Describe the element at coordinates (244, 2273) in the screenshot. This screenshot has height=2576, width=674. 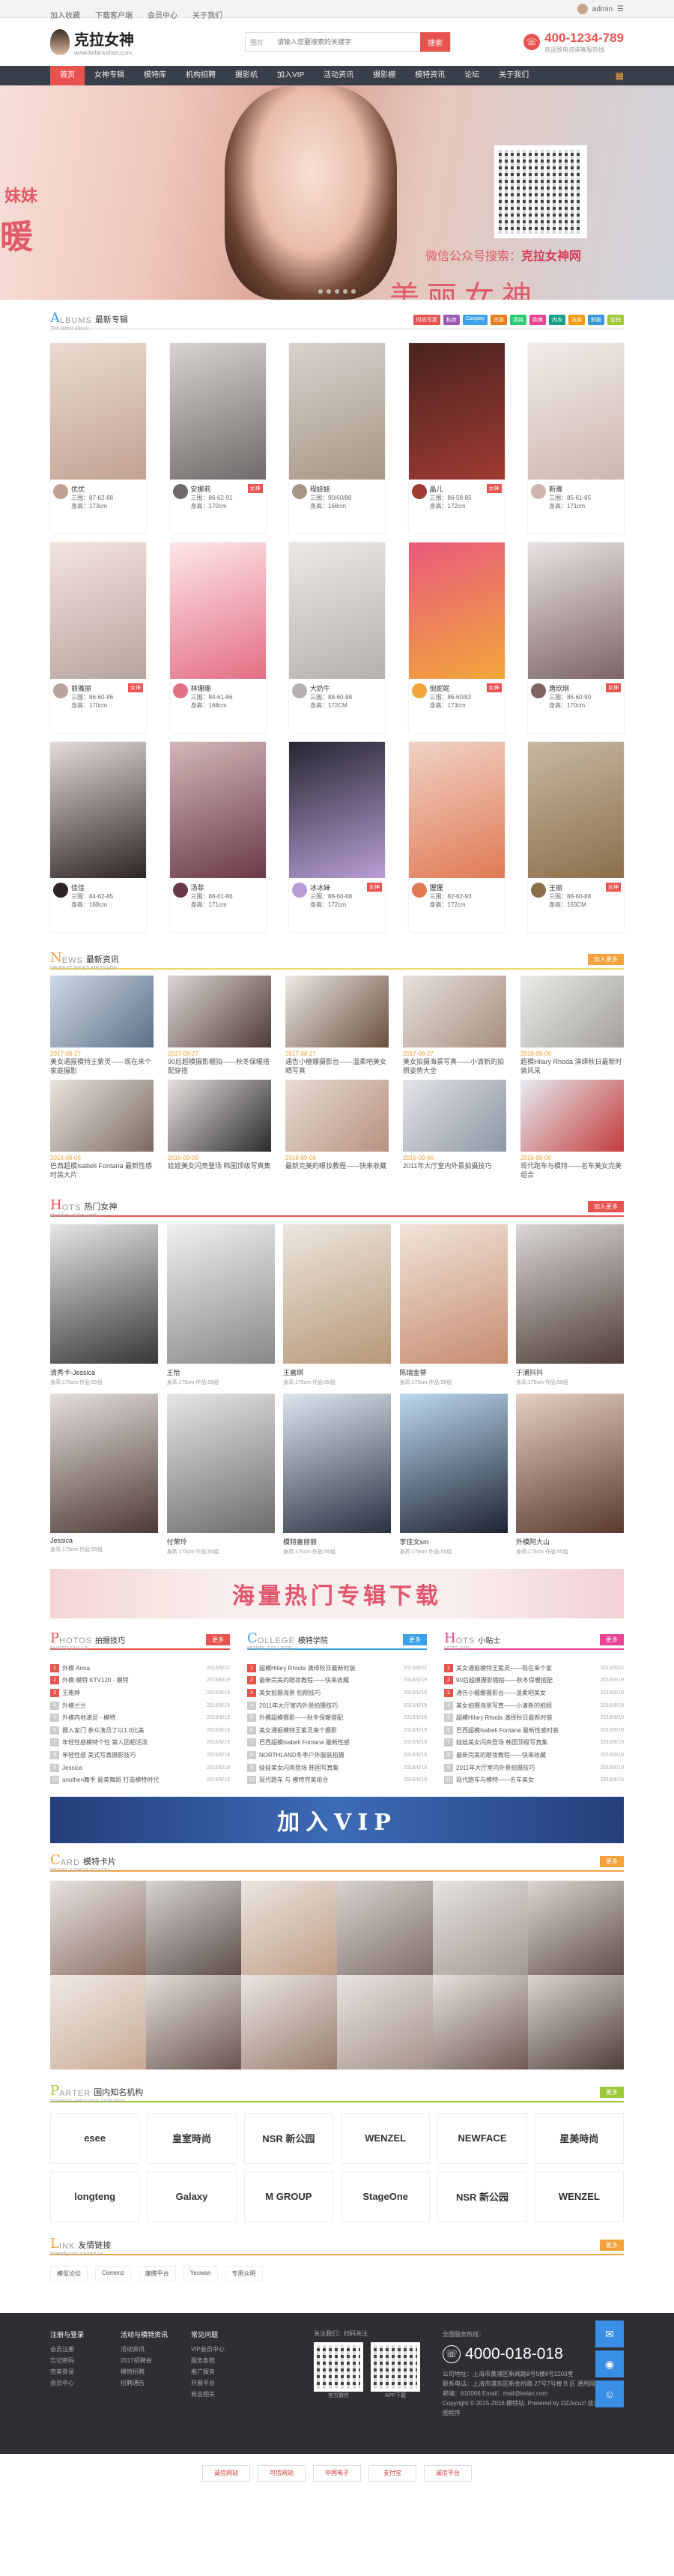
I see `friend-link: 专用众明` at that location.